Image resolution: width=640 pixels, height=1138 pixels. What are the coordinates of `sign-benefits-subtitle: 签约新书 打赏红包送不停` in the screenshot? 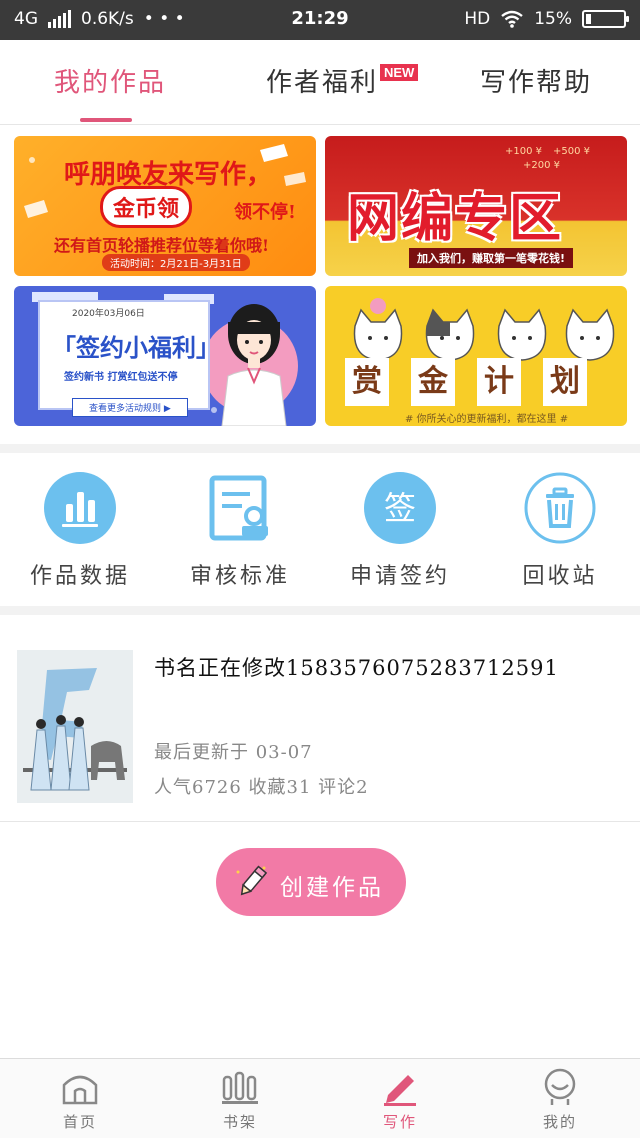 It's located at (121, 377).